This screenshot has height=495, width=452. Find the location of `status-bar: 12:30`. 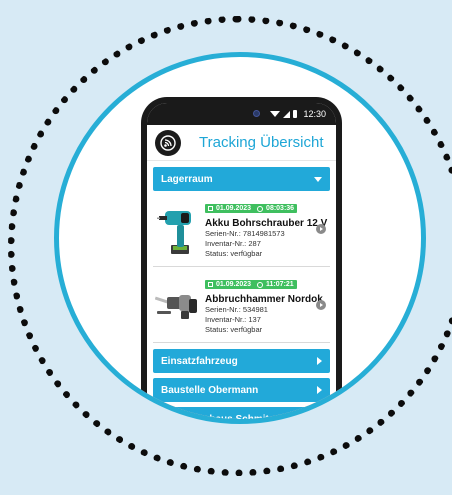

status-bar: 12:30 is located at coordinates (241, 114).